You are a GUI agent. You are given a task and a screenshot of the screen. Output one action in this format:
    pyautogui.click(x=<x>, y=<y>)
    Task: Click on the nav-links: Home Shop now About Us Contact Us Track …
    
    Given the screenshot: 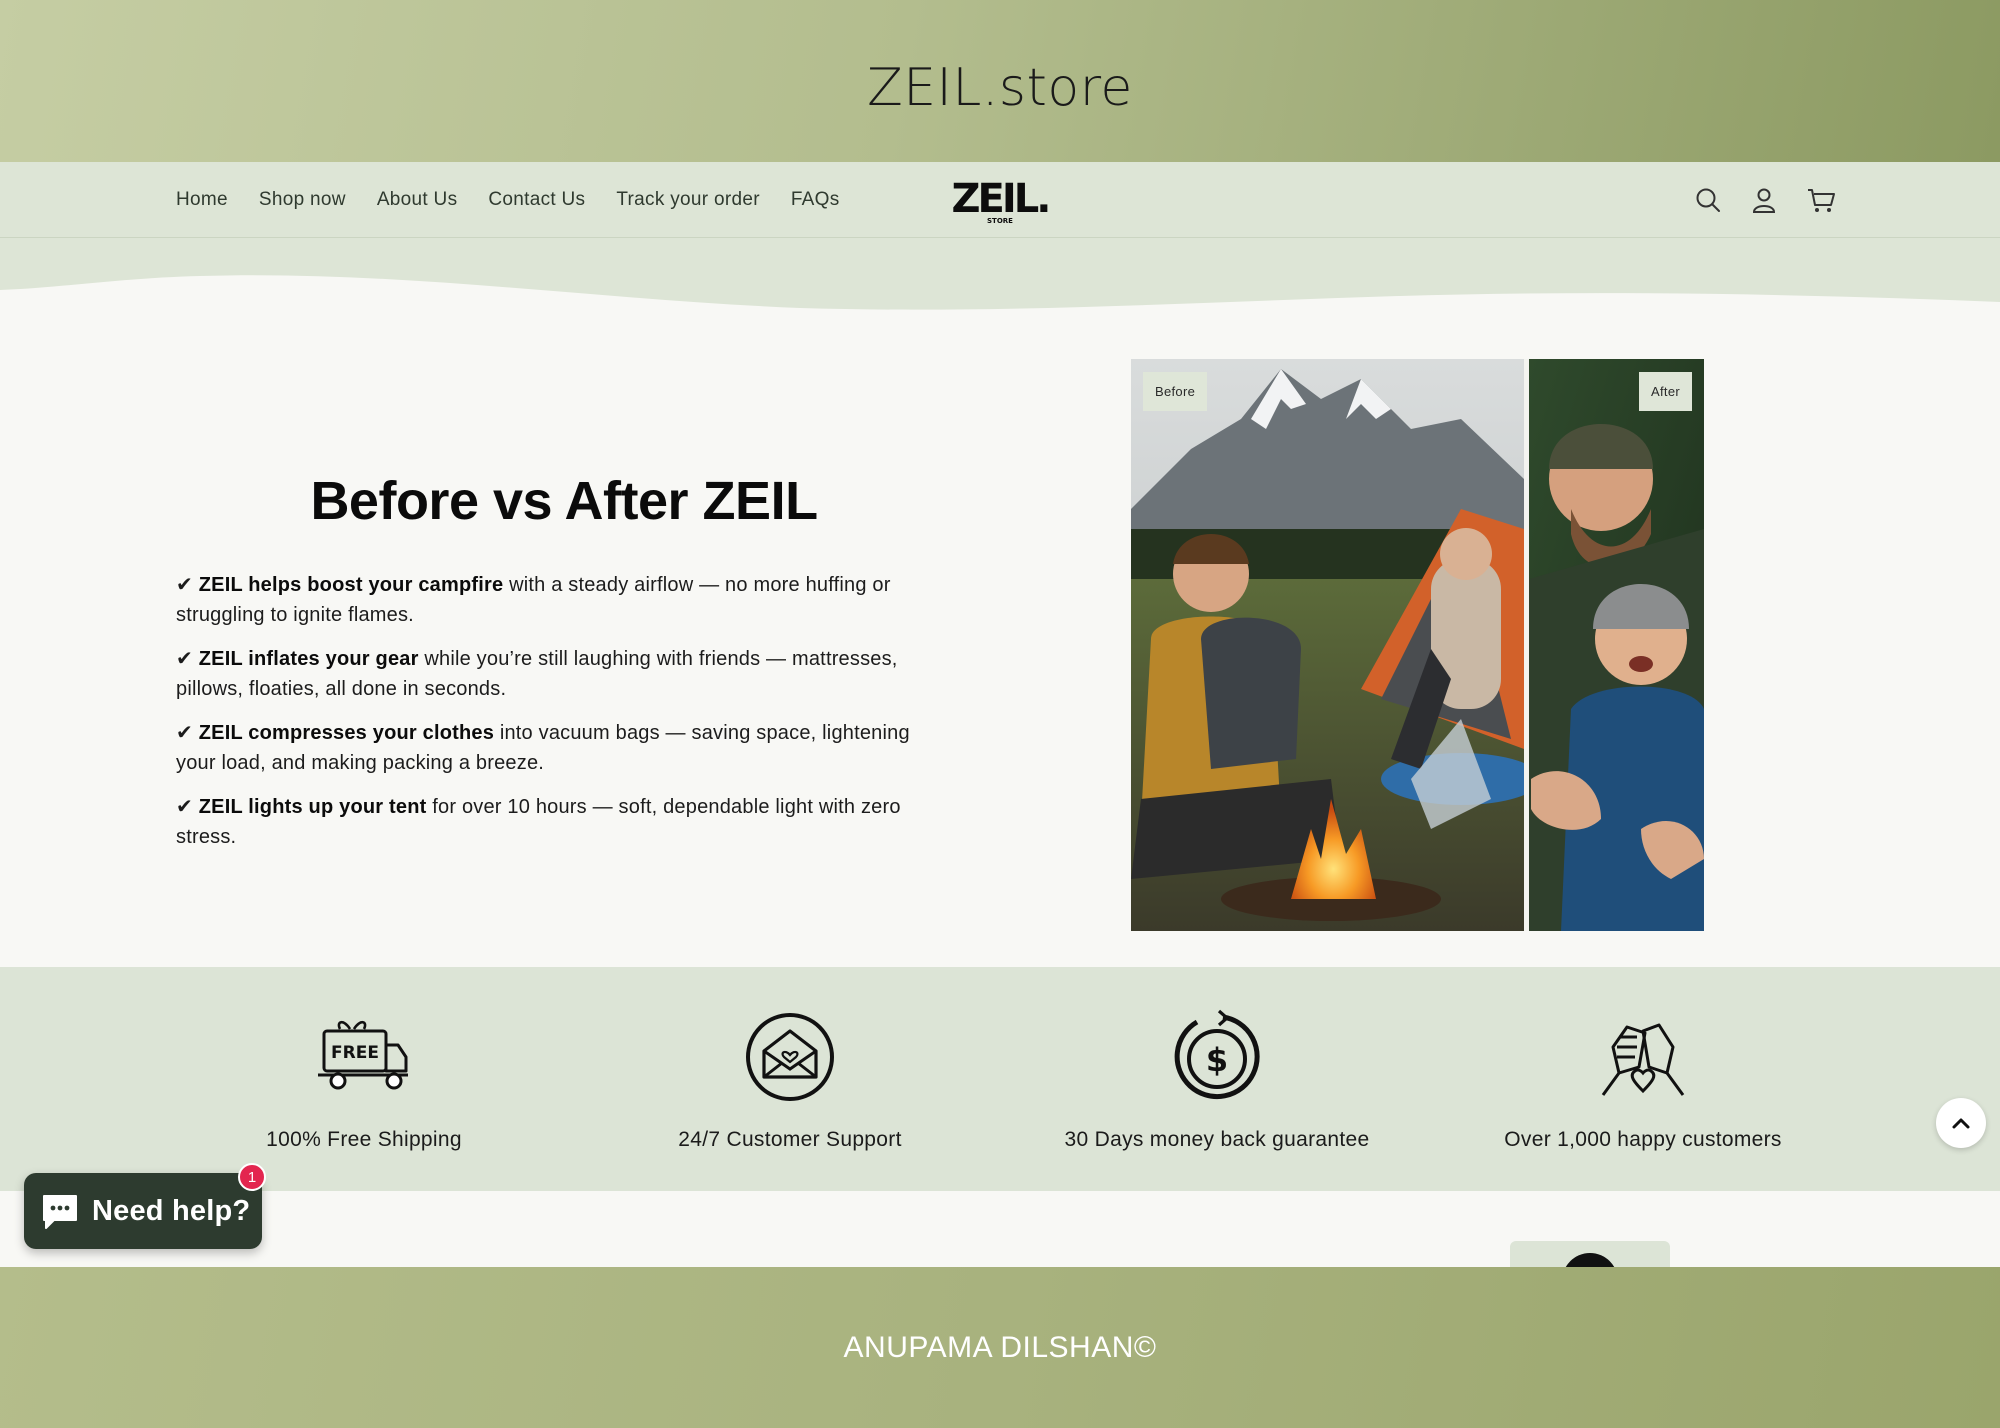 What is the action you would take?
    pyautogui.click(x=508, y=200)
    